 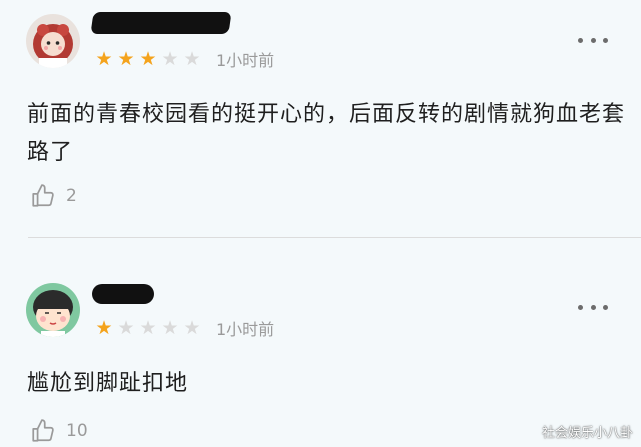 I want to click on like-button: 2, so click(x=53, y=196).